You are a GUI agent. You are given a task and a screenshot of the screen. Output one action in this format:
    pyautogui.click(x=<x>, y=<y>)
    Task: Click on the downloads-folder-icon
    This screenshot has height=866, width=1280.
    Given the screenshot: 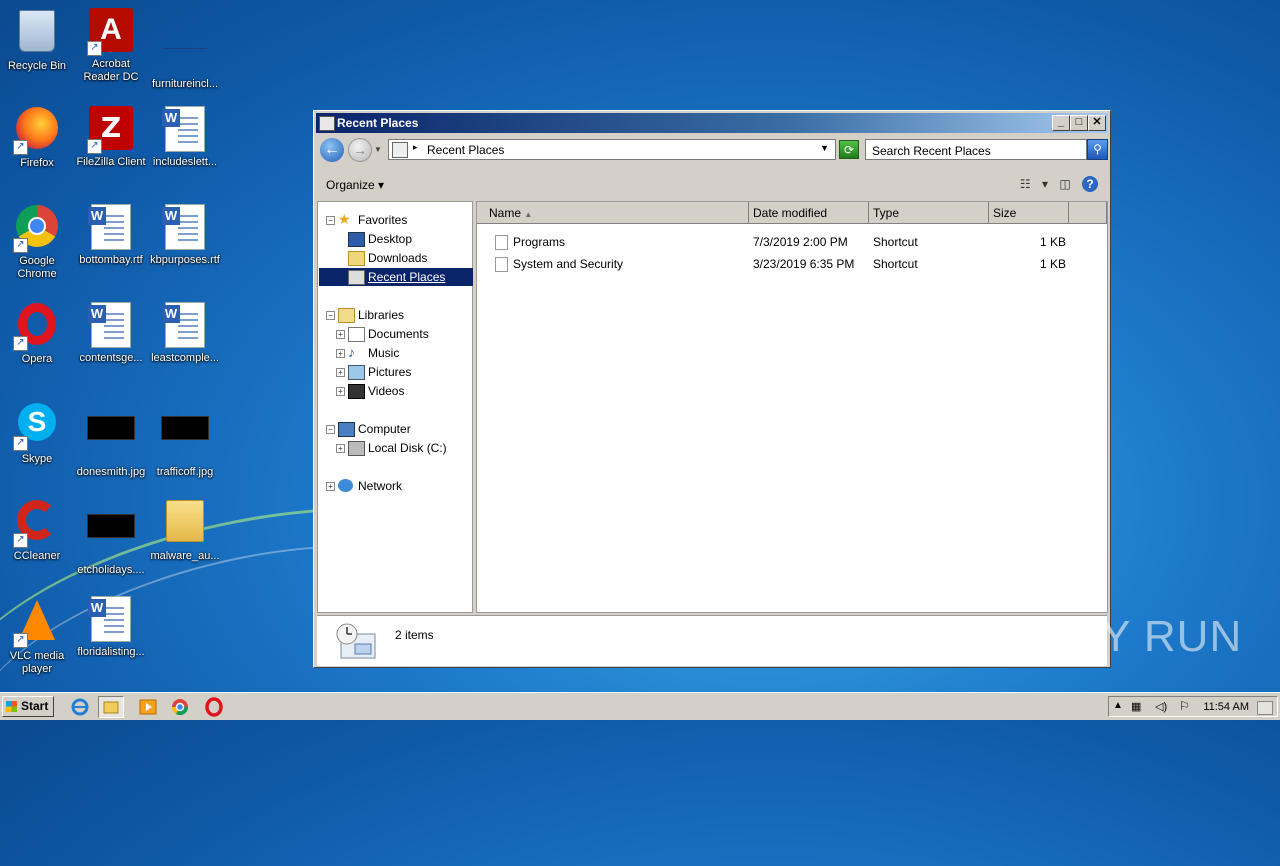 What is the action you would take?
    pyautogui.click(x=356, y=258)
    